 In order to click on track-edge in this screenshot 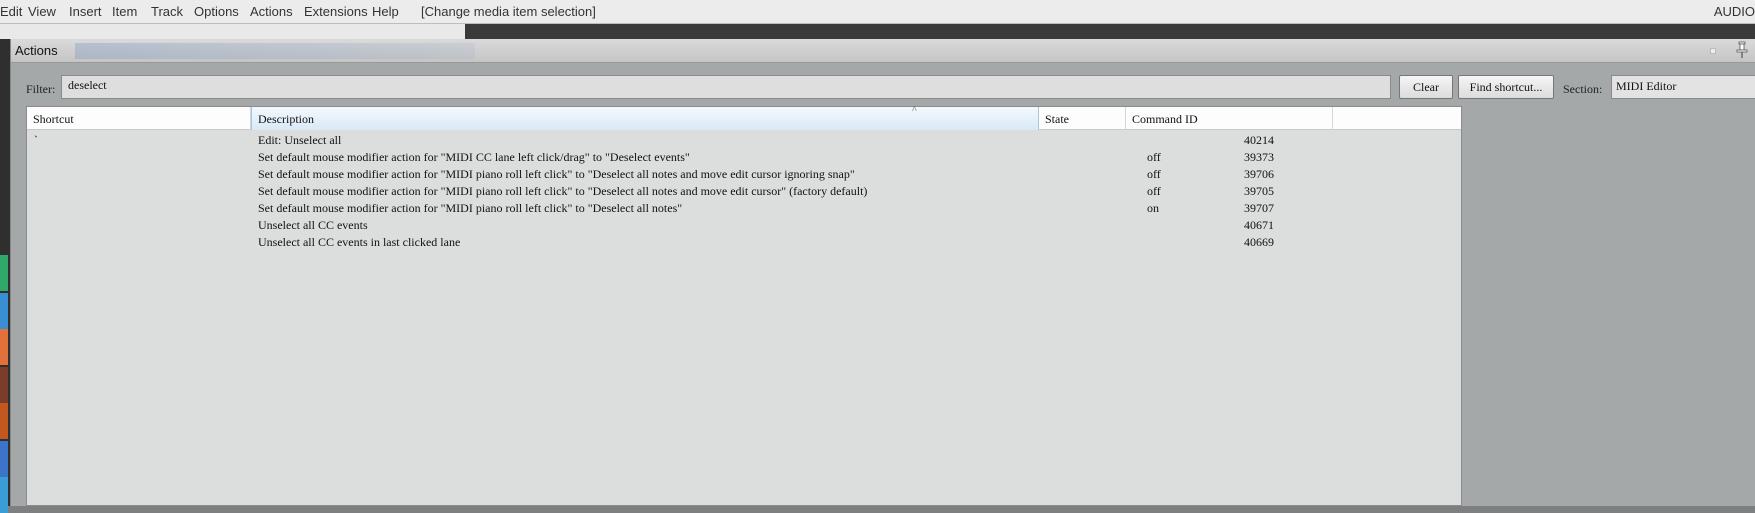, I will do `click(5, 276)`.